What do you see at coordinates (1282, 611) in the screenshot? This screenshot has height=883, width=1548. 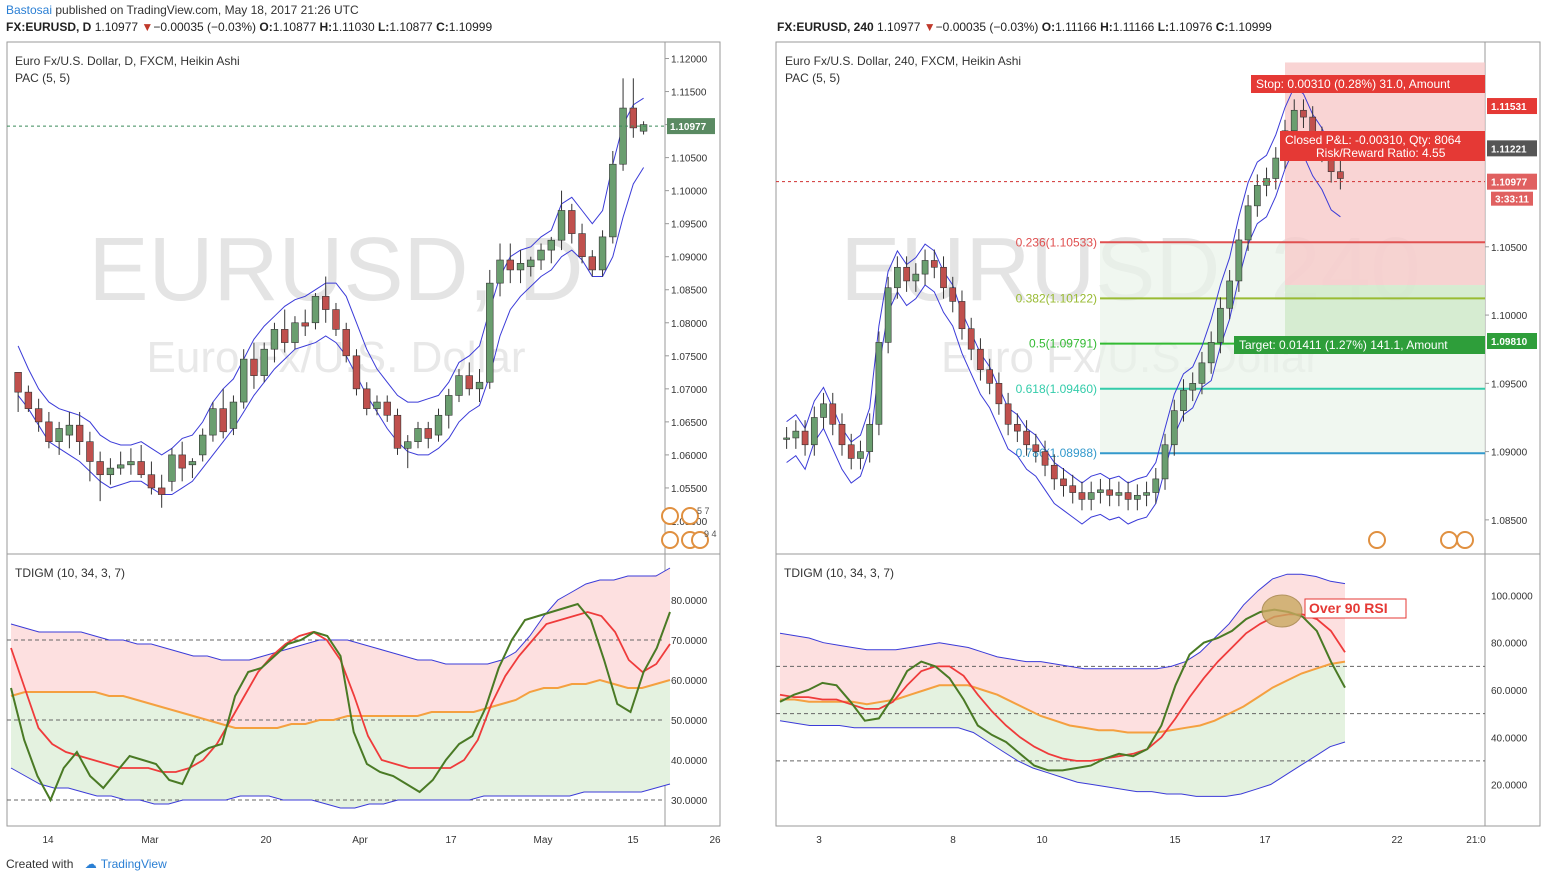 I see `rsi-highlight-ellipse` at bounding box center [1282, 611].